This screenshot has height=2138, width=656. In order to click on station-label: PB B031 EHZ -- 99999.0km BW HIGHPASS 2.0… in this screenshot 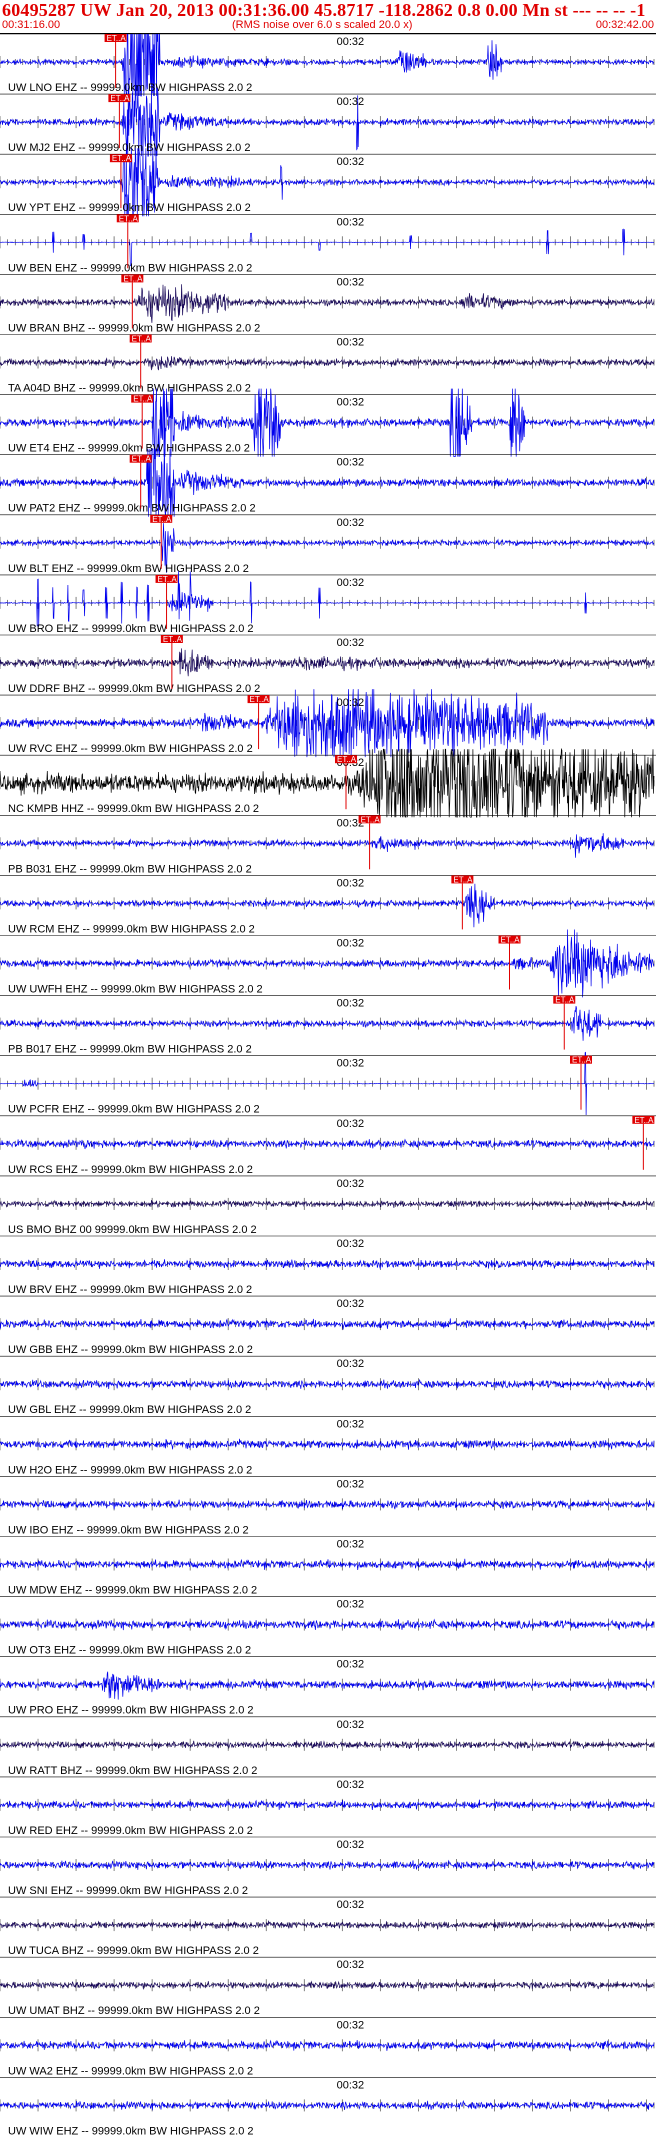, I will do `click(130, 869)`.